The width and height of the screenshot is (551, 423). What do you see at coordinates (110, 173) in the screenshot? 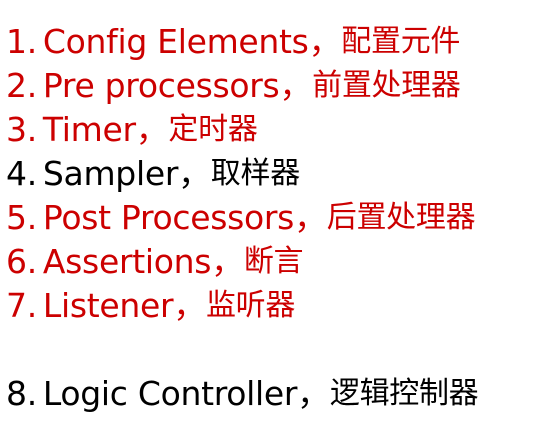
I see `item-english-label: Sampler` at bounding box center [110, 173].